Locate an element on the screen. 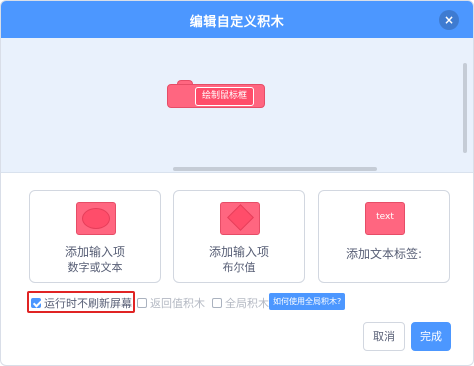 This screenshot has width=474, height=366. diamond-shape is located at coordinates (240, 217).